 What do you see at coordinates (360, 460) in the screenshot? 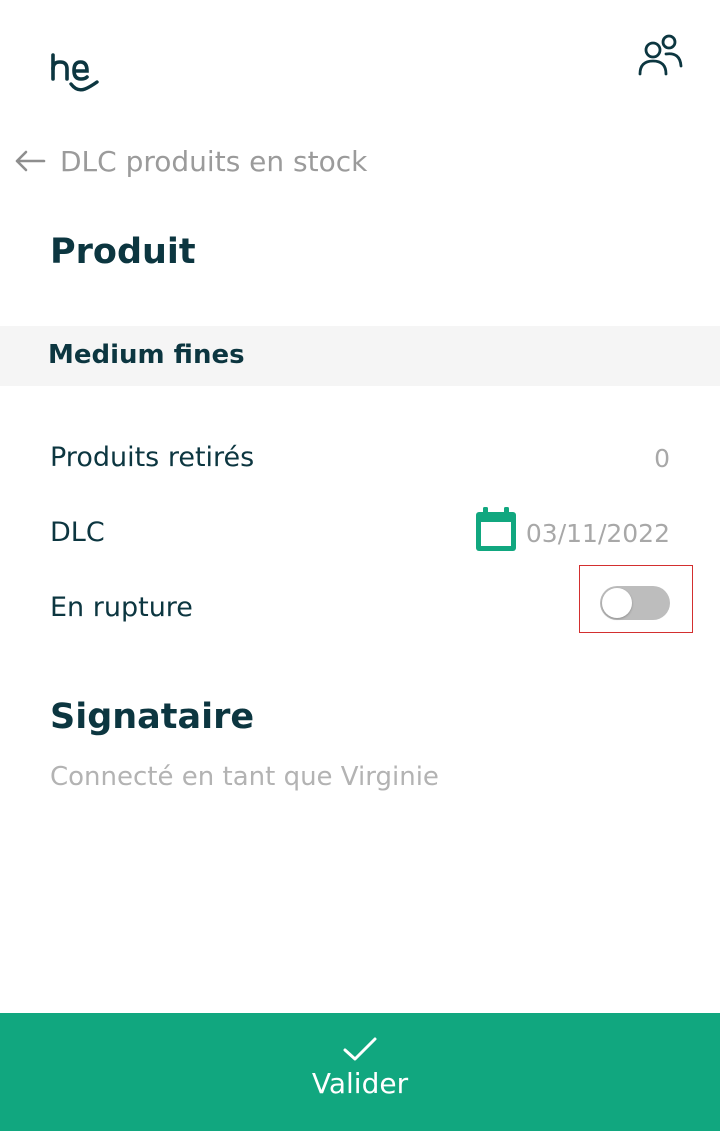
I see `removed-products-row: Produits retirés 0` at bounding box center [360, 460].